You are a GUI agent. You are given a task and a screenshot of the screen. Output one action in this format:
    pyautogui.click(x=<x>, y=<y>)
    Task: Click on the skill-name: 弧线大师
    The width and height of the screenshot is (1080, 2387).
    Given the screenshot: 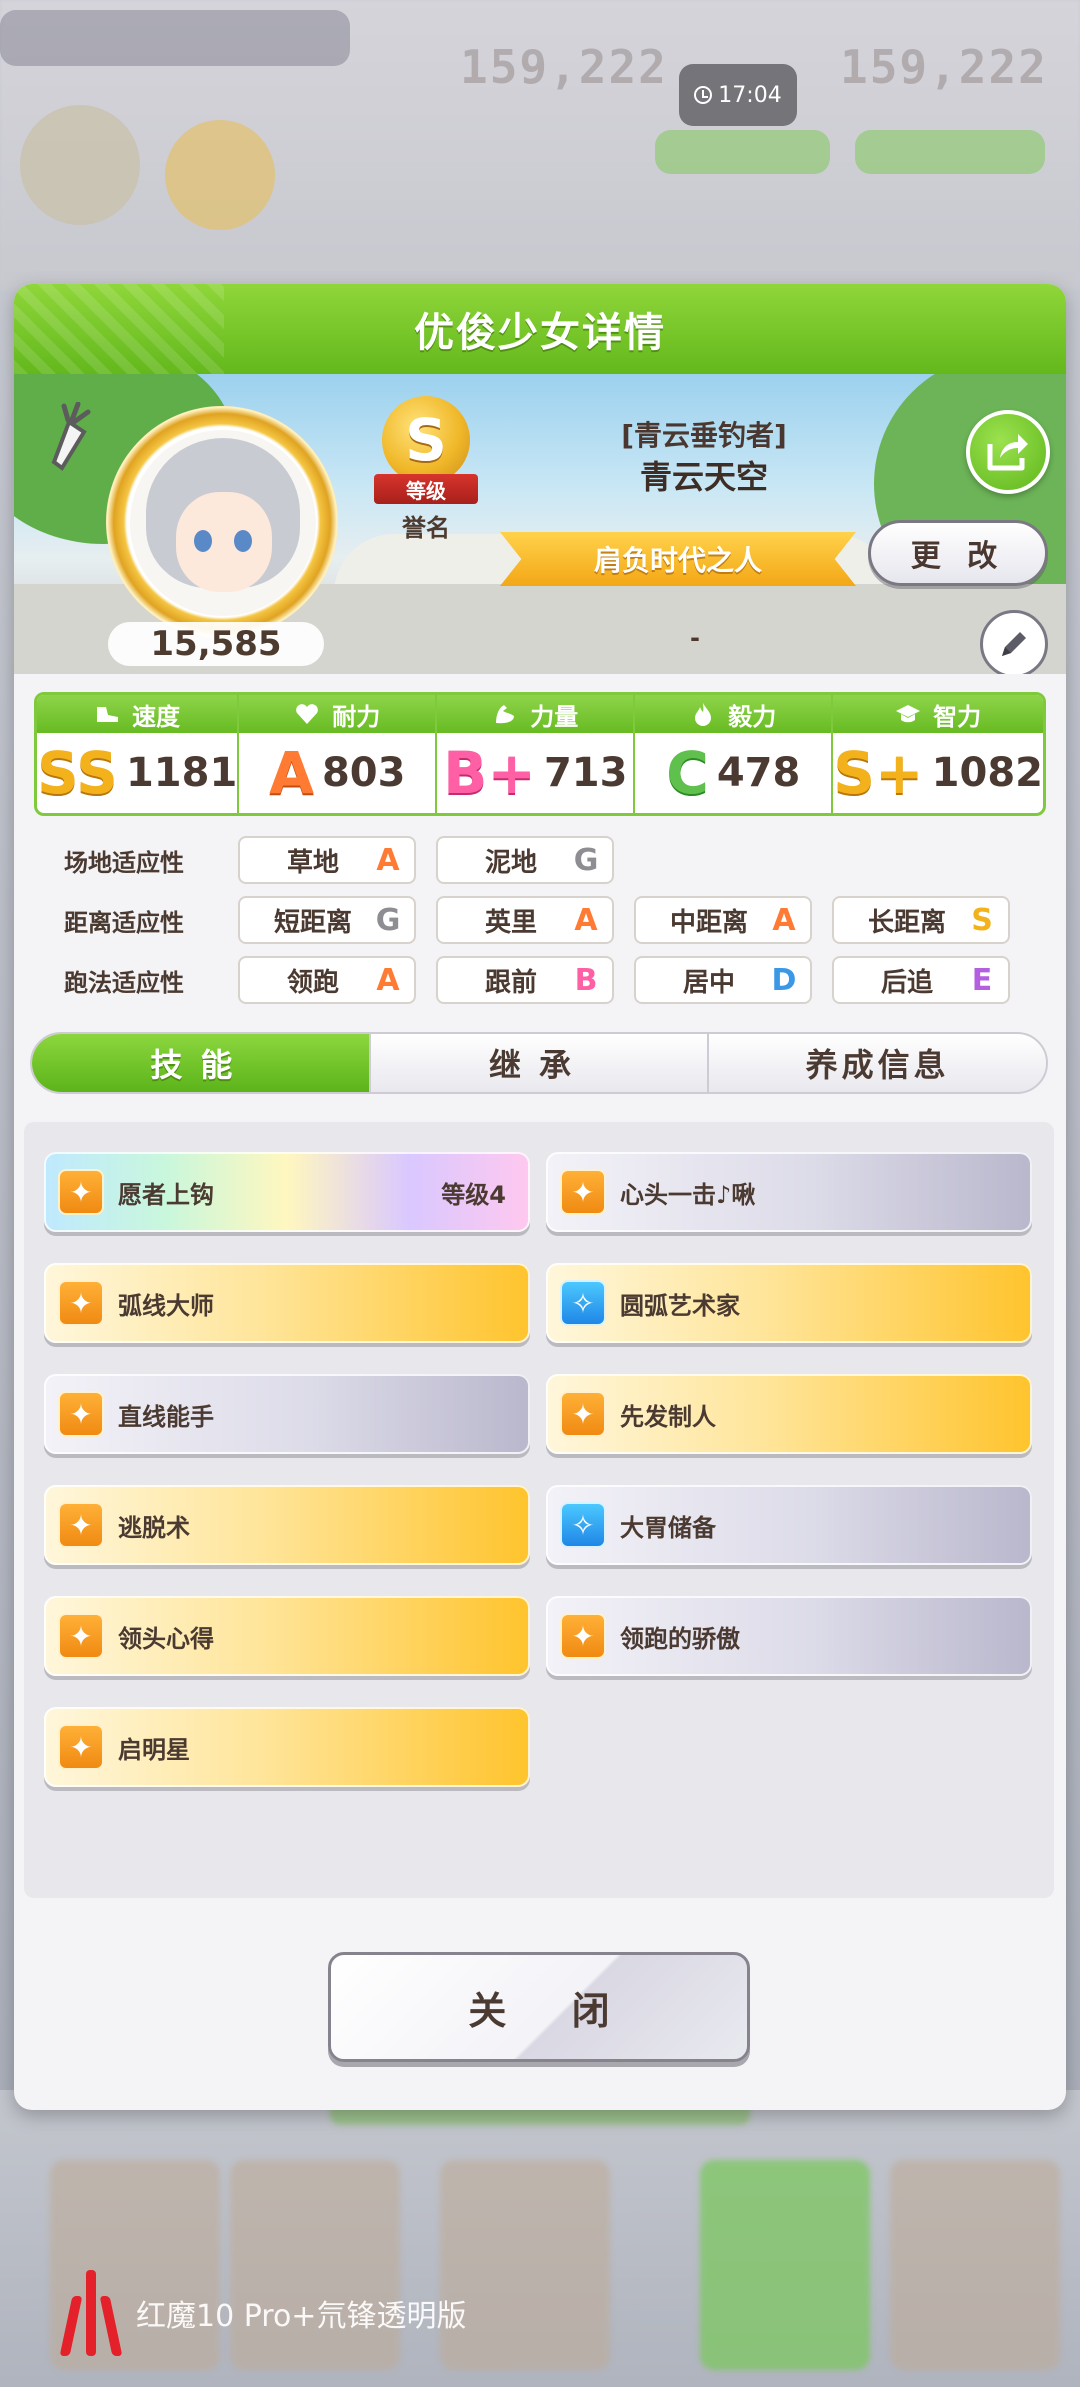 What is the action you would take?
    pyautogui.click(x=166, y=1305)
    